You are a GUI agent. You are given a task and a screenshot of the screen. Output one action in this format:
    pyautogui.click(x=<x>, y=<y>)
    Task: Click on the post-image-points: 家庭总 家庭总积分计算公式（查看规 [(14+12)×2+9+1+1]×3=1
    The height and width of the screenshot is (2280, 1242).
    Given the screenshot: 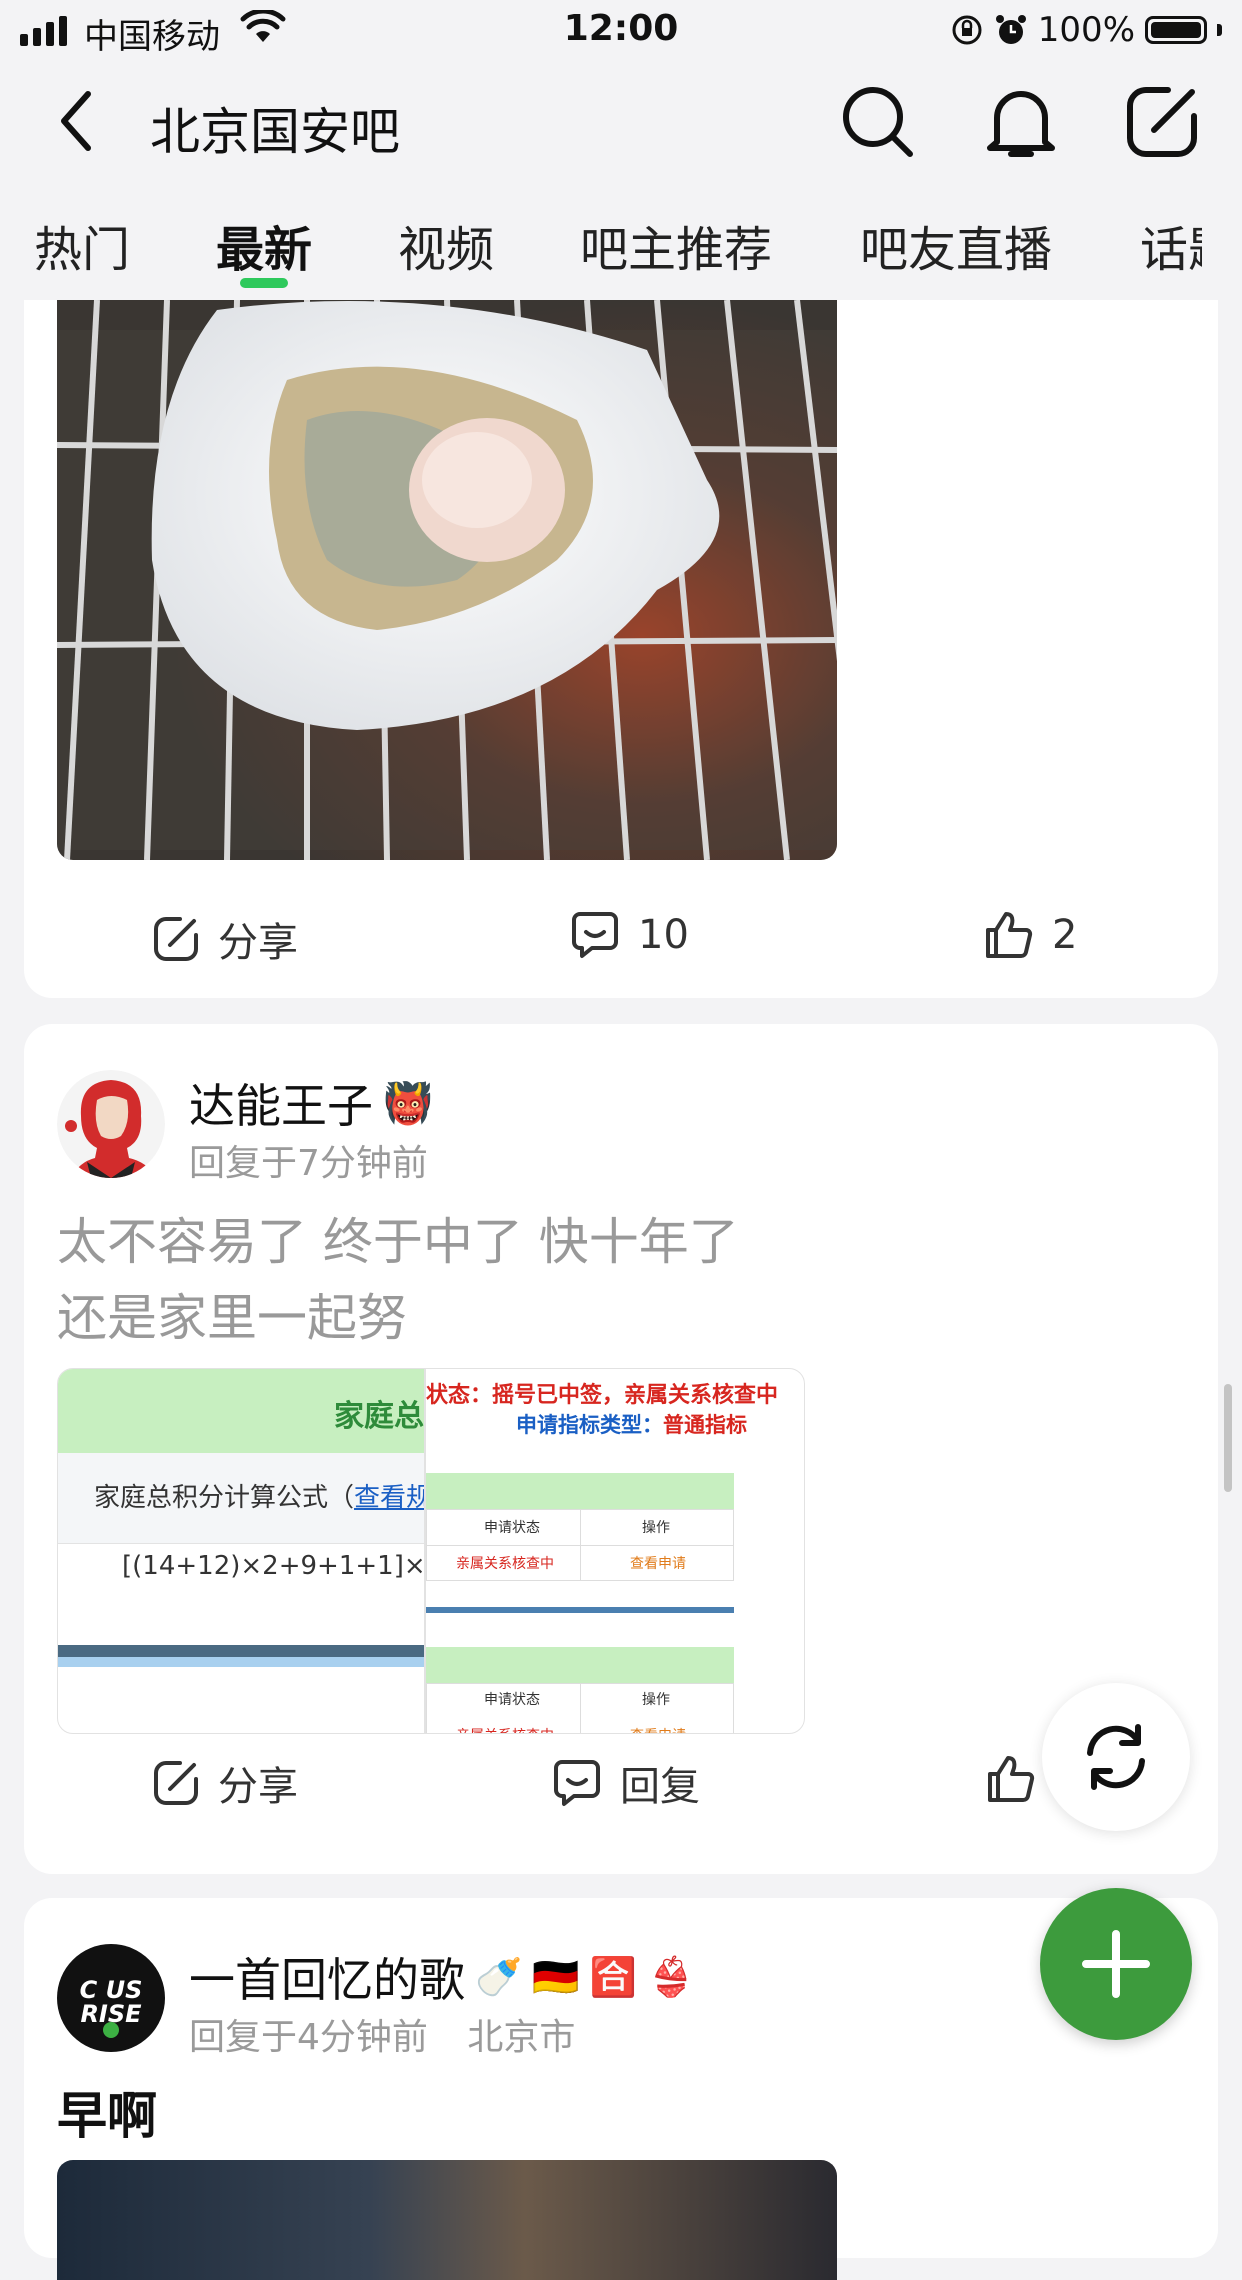 What is the action you would take?
    pyautogui.click(x=241, y=1551)
    